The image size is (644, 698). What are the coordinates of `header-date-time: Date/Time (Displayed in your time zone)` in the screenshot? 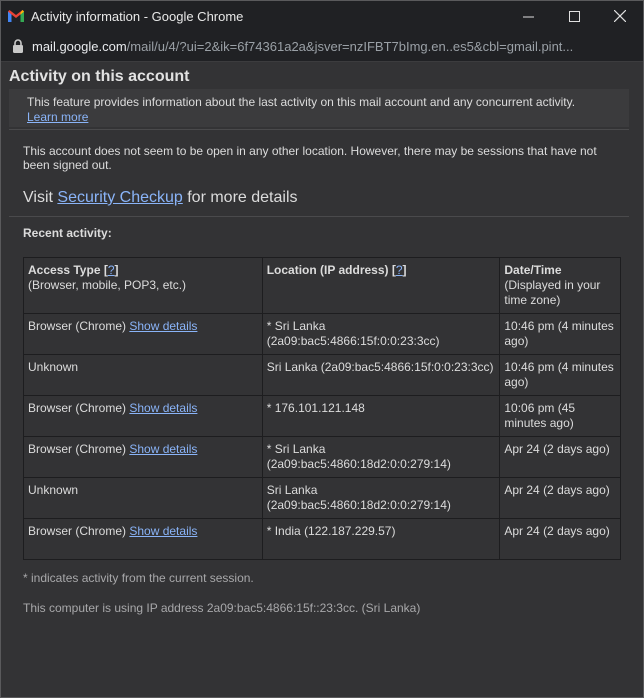 It's located at (560, 285).